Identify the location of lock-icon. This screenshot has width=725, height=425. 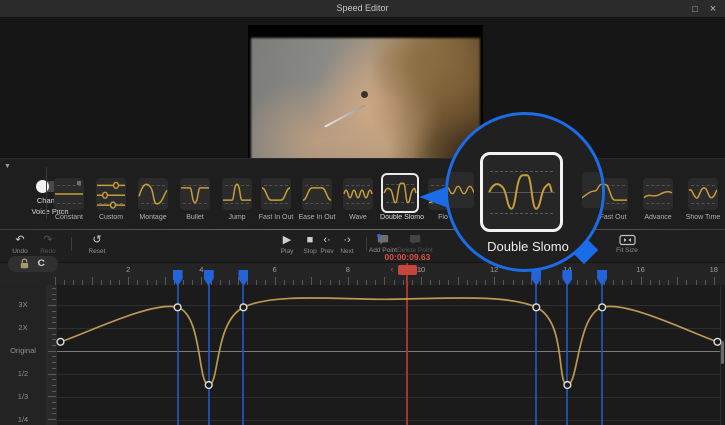
(24, 264).